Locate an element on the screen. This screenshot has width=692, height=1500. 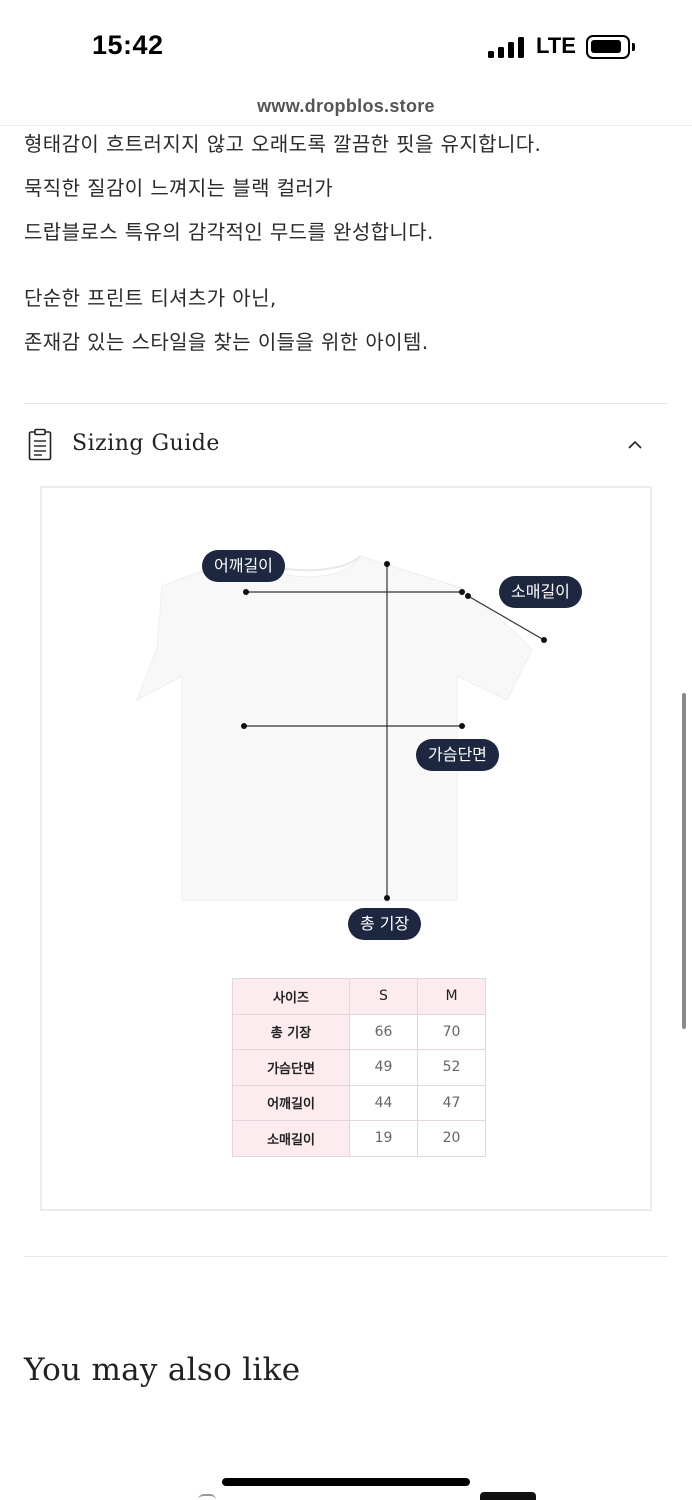
chest-width-label: 가슴단면 is located at coordinates (457, 755).